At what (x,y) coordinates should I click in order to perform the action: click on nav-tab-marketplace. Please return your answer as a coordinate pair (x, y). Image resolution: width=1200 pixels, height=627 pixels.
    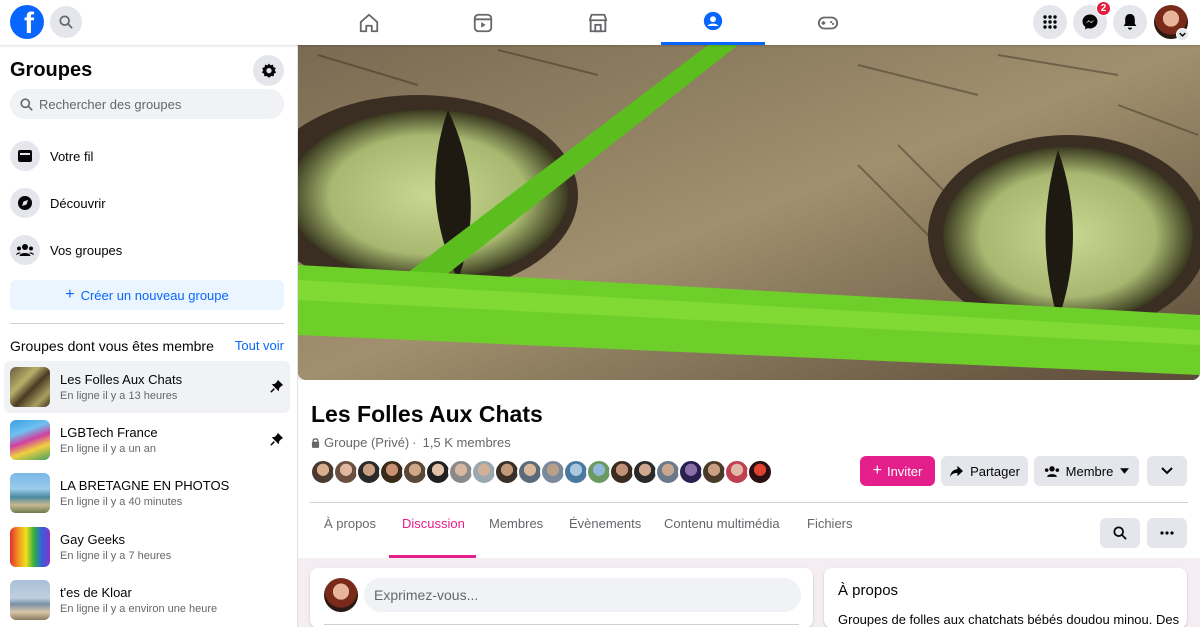
    Looking at the image, I should click on (598, 22).